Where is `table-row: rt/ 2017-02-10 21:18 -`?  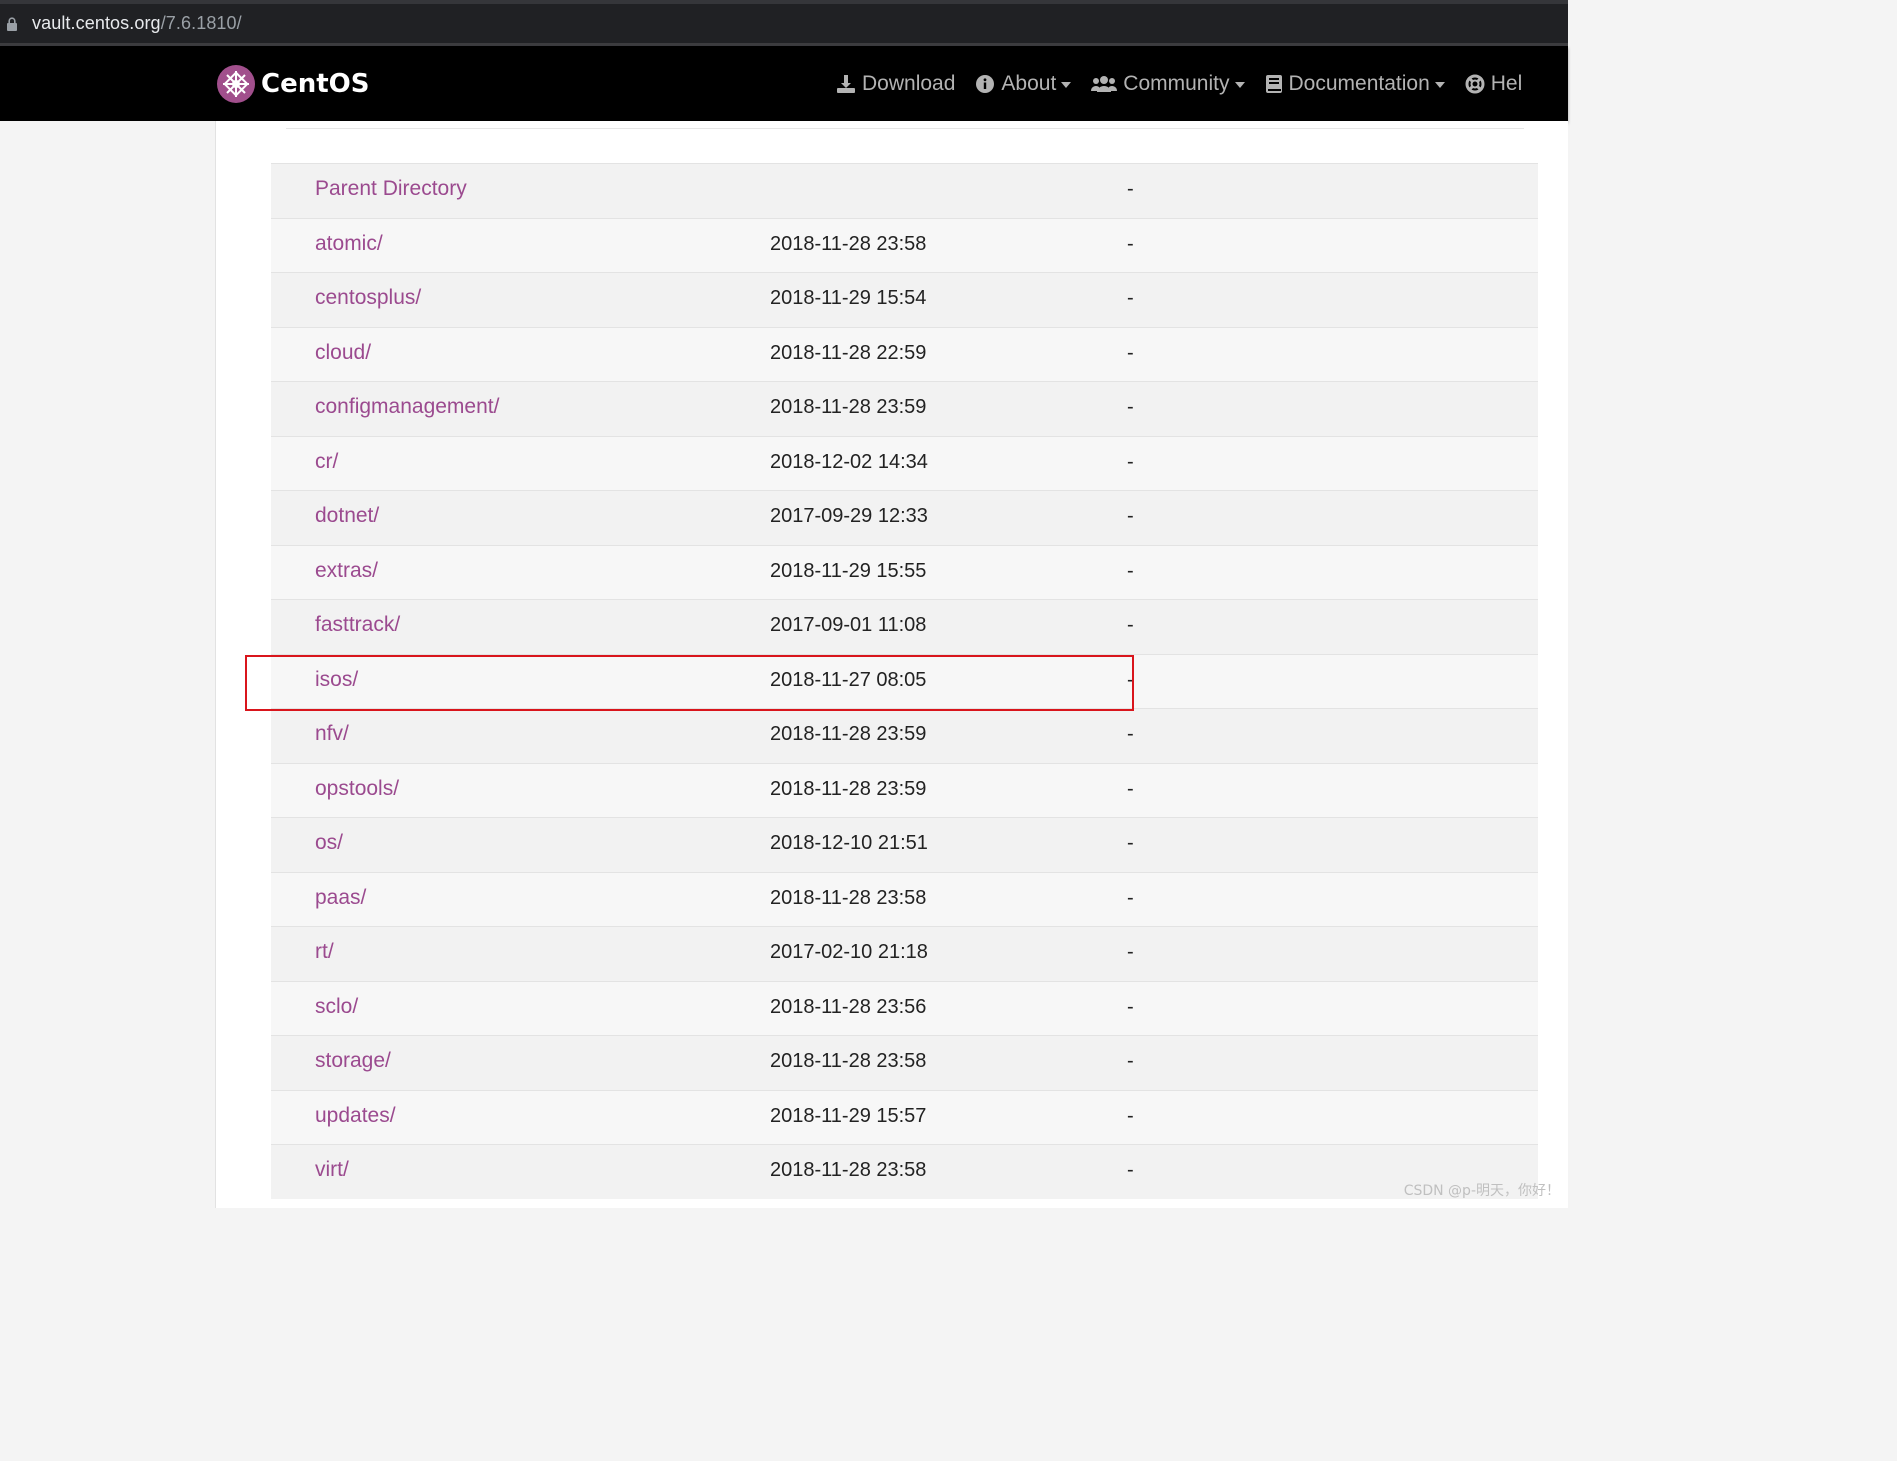
table-row: rt/ 2017-02-10 21:18 - is located at coordinates (904, 953).